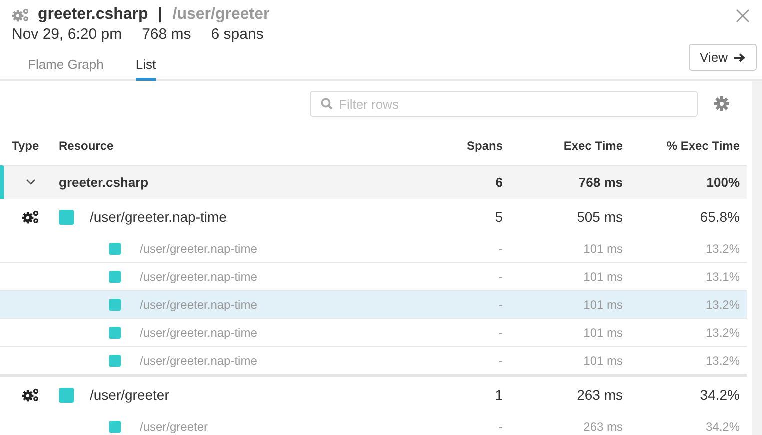 The height and width of the screenshot is (435, 762). Describe the element at coordinates (743, 16) in the screenshot. I see `close-icon` at that location.